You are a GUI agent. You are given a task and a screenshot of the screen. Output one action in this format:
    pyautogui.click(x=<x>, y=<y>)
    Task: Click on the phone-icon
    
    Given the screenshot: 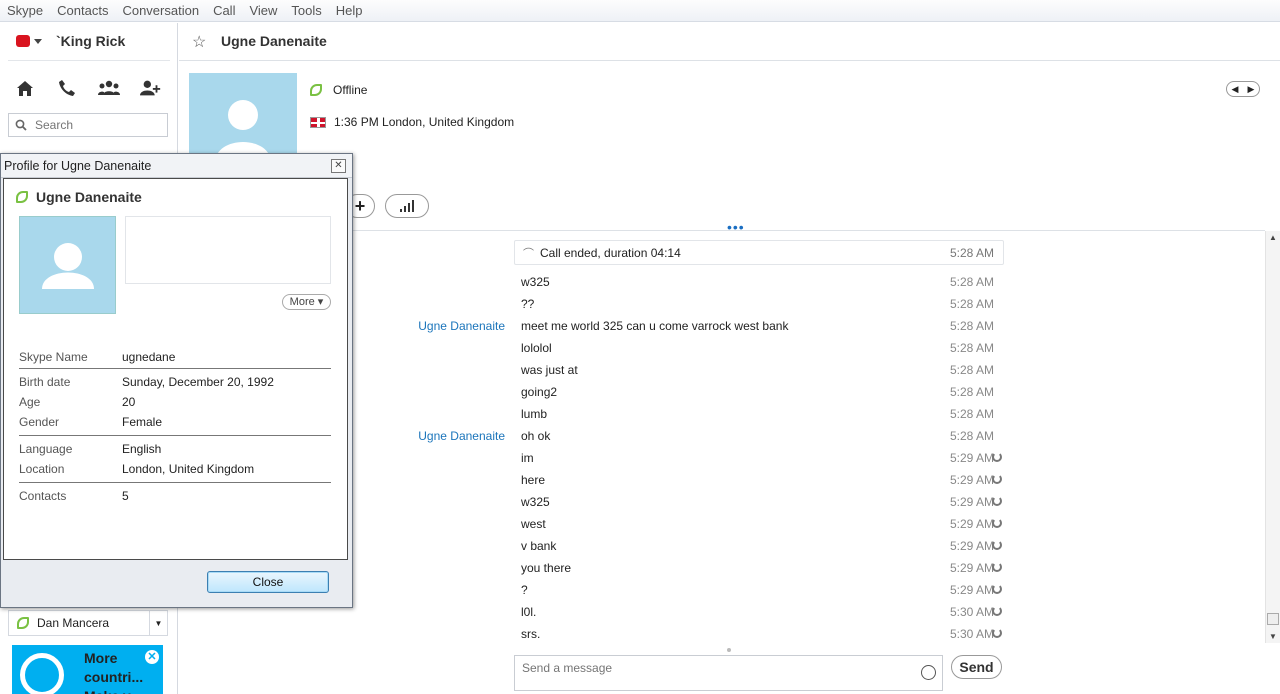 What is the action you would take?
    pyautogui.click(x=67, y=88)
    